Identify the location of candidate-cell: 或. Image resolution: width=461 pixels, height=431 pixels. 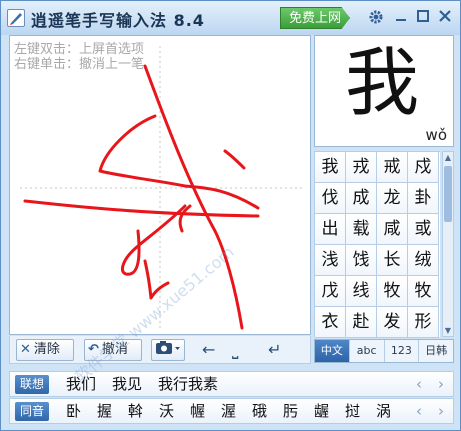
(423, 229).